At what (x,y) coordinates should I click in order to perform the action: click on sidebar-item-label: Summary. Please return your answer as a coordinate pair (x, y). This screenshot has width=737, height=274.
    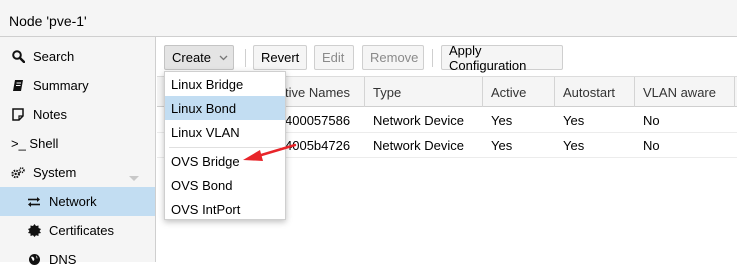
    Looking at the image, I should click on (61, 85).